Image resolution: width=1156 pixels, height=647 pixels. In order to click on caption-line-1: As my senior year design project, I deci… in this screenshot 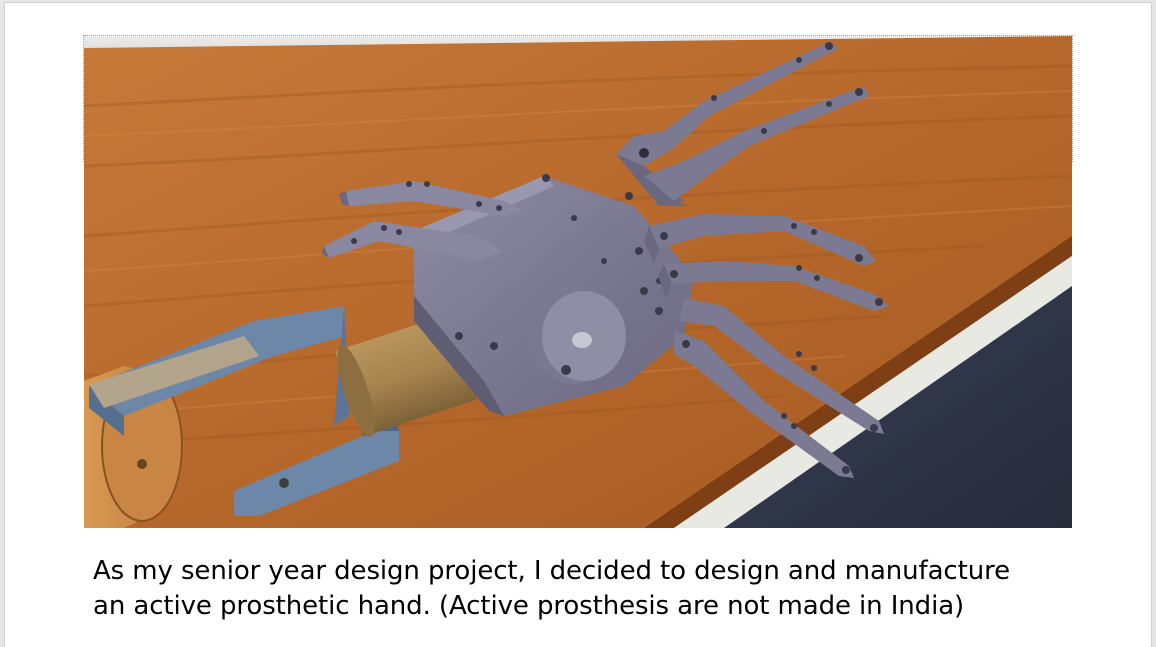, I will do `click(552, 571)`.